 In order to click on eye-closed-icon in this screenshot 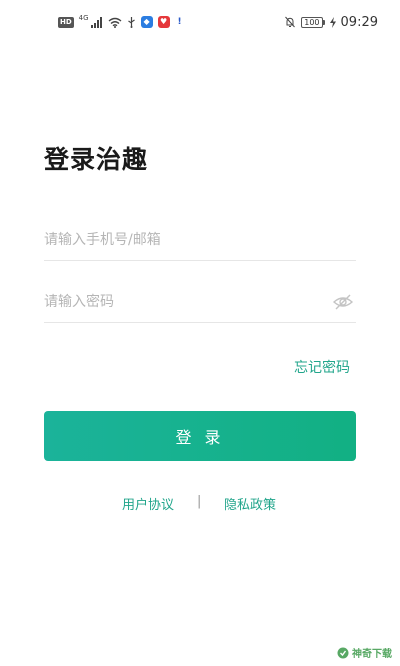, I will do `click(343, 302)`.